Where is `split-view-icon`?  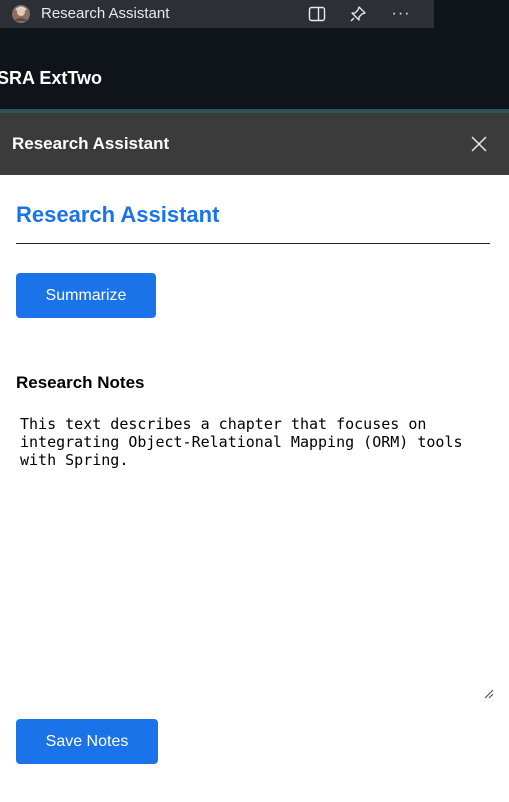 split-view-icon is located at coordinates (317, 14).